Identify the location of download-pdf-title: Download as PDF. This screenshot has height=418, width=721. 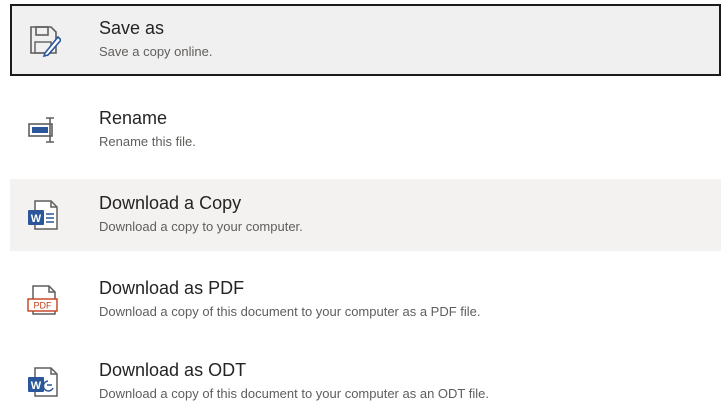
(172, 288).